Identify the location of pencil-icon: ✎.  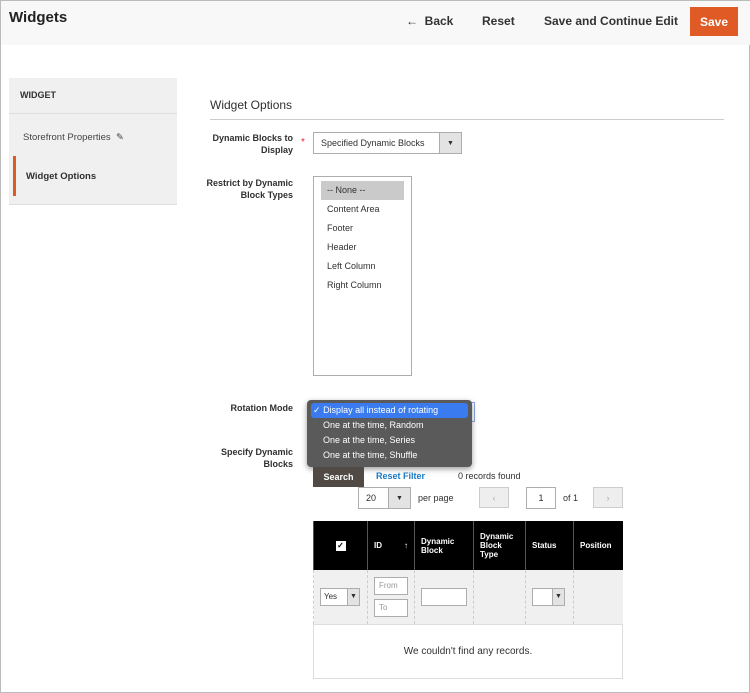
(119, 137).